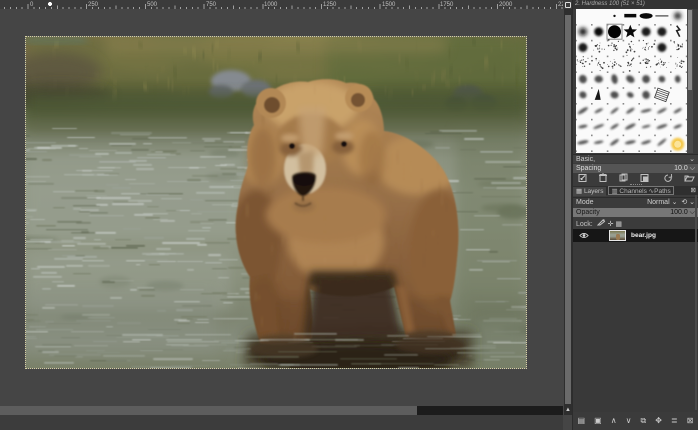 This screenshot has height=430, width=698. What do you see at coordinates (447, 5) in the screenshot?
I see `svg-text: 1750` at bounding box center [447, 5].